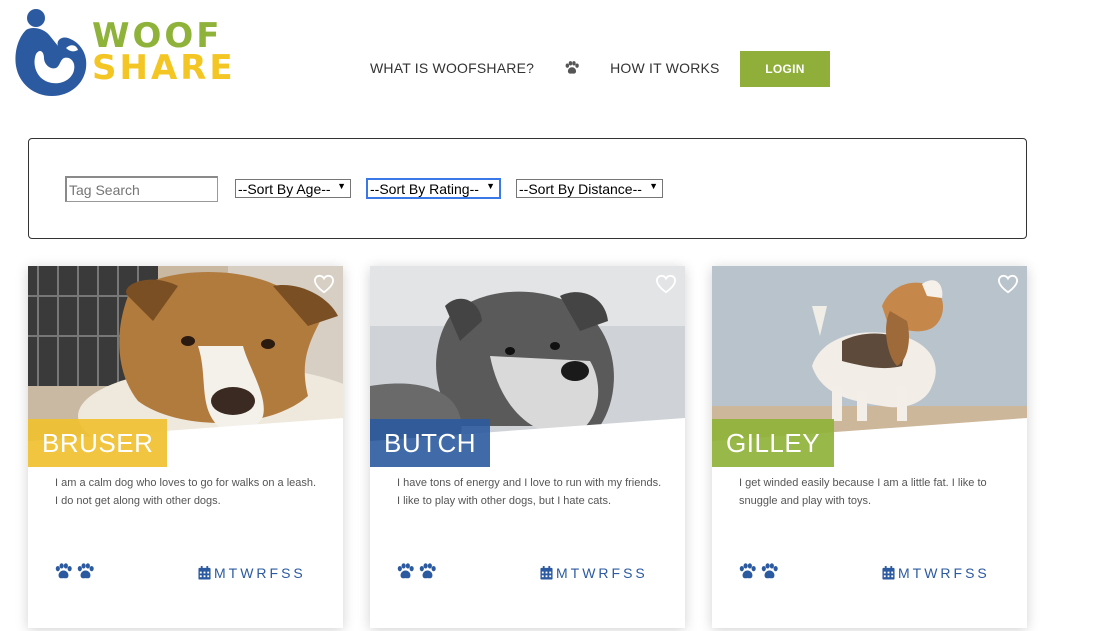  Describe the element at coordinates (580, 188) in the screenshot. I see `sort-by-distance-value: --Sort By Distance--` at that location.